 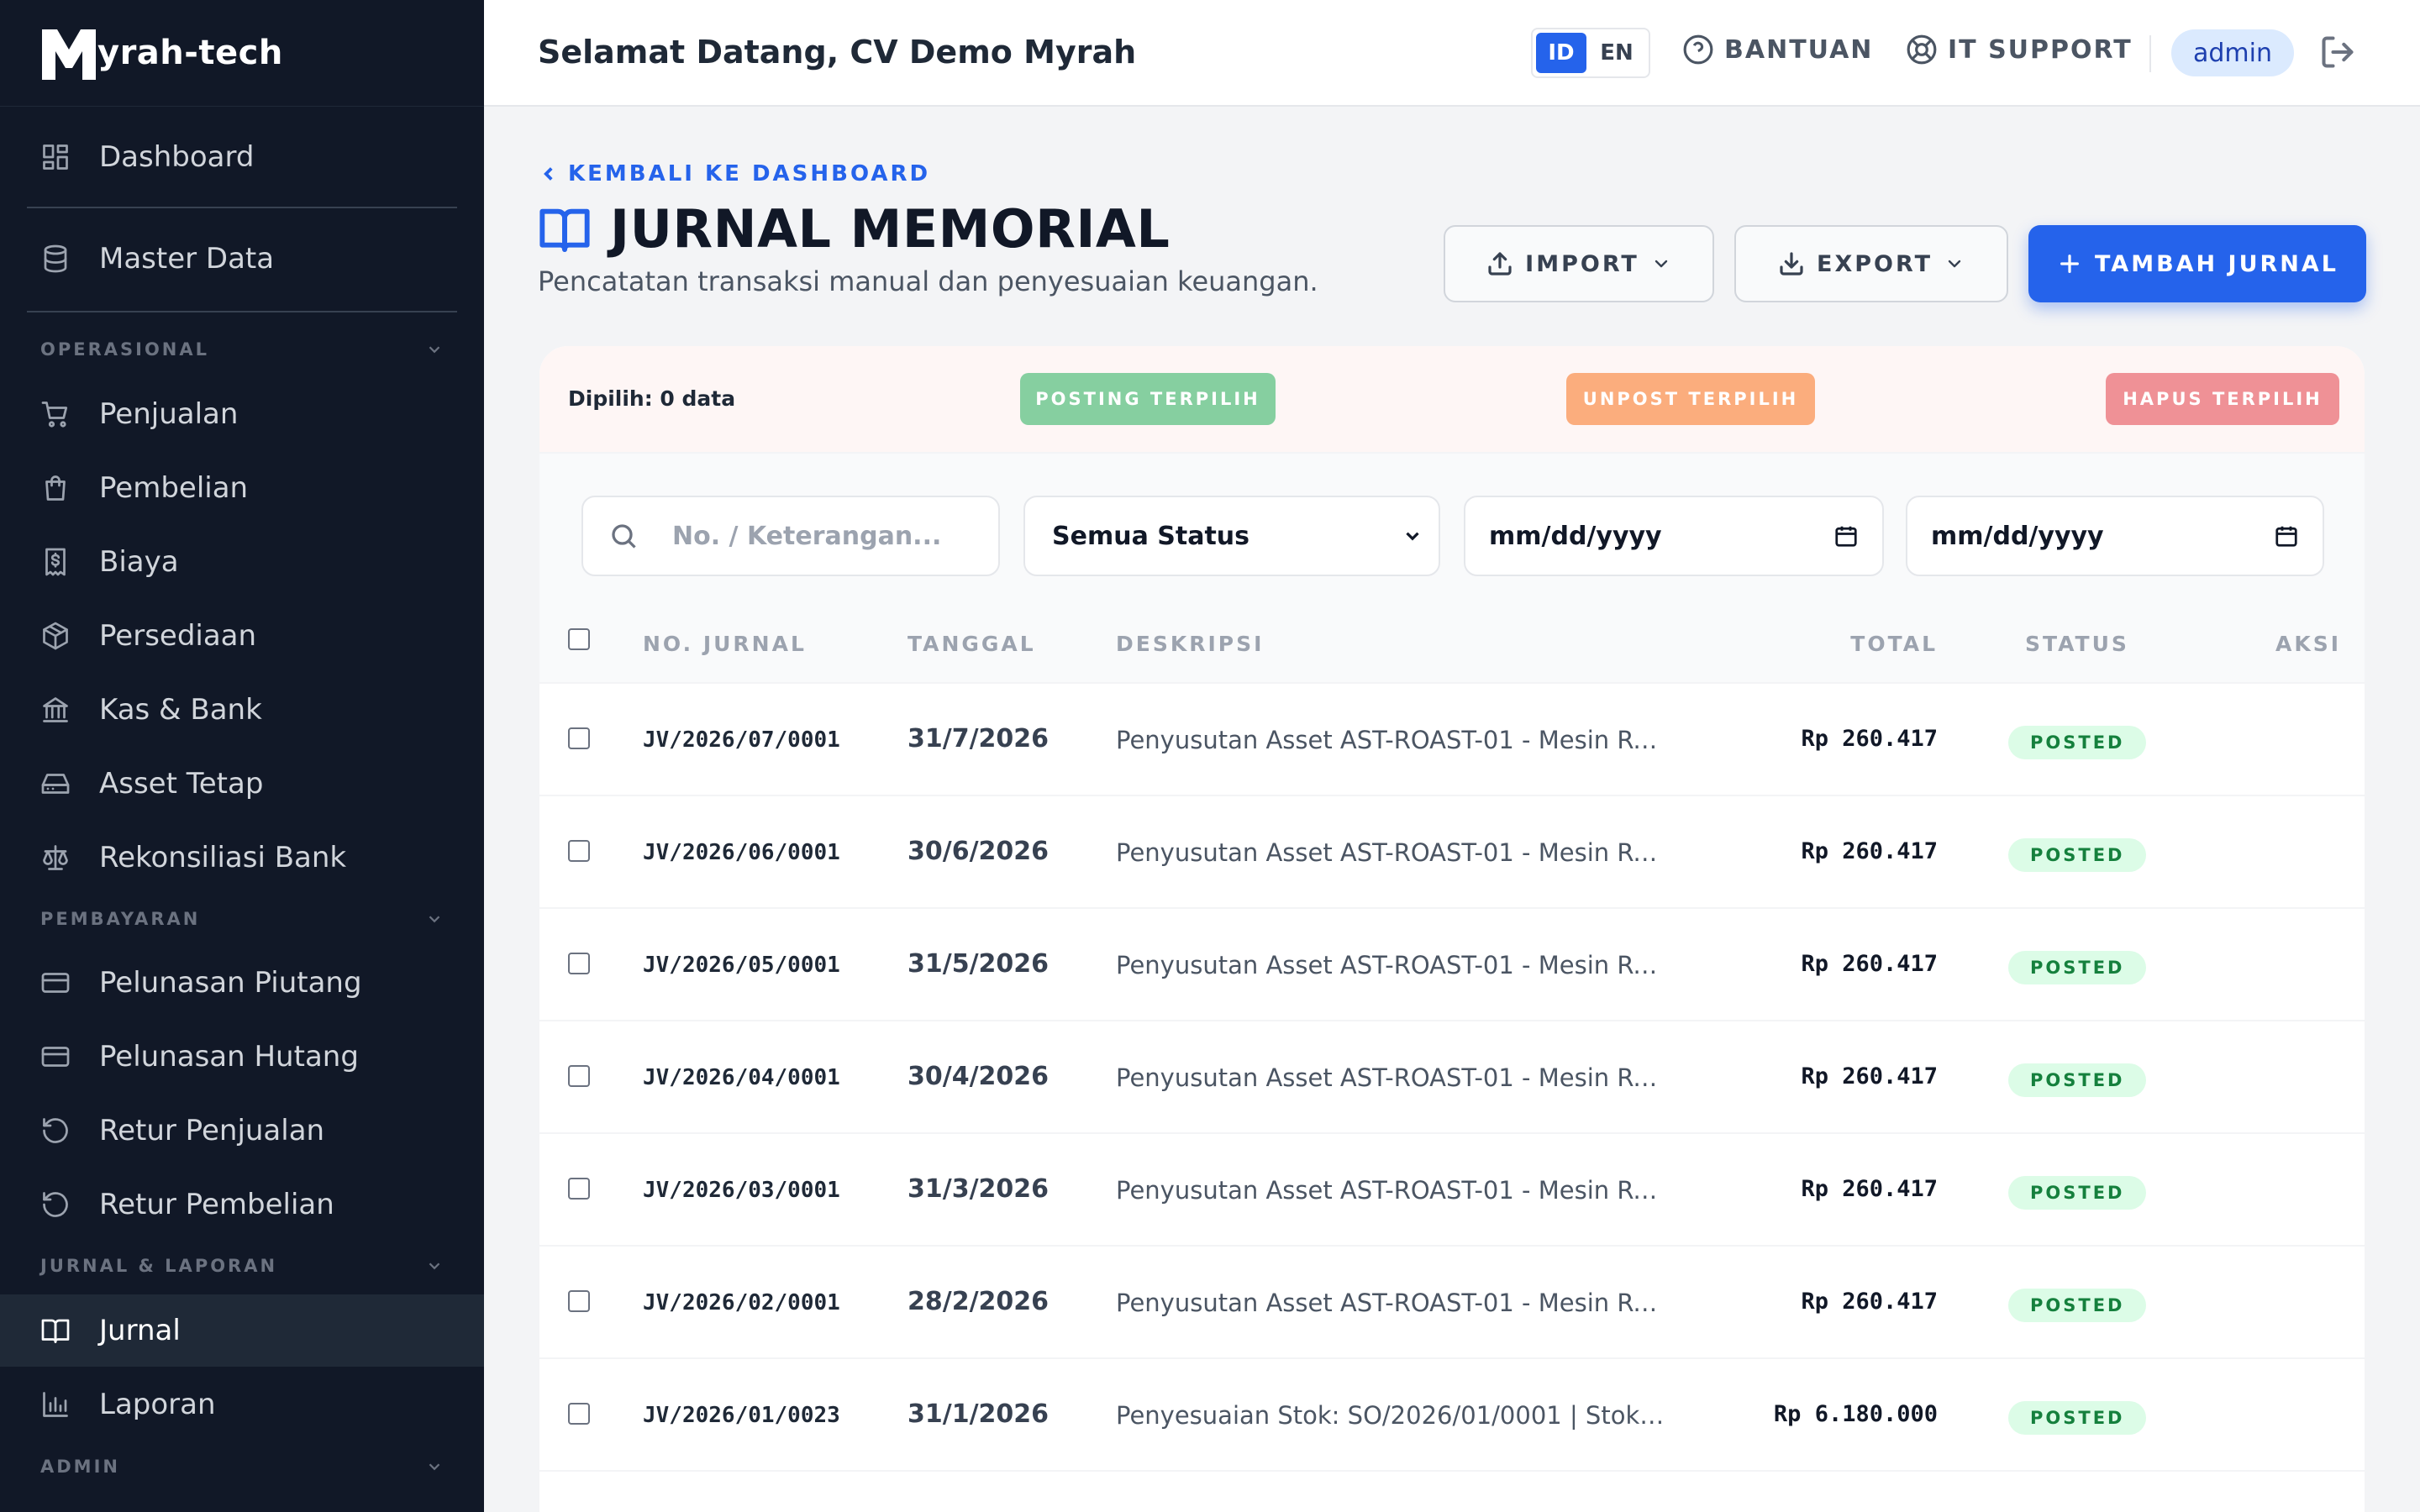 I want to click on sidebar-item-master-data: Master Data, so click(x=242, y=259).